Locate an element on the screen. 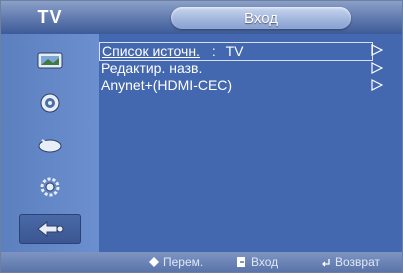 The width and height of the screenshot is (403, 275). menu-item-source-list: Список источн. : TV is located at coordinates (236, 51).